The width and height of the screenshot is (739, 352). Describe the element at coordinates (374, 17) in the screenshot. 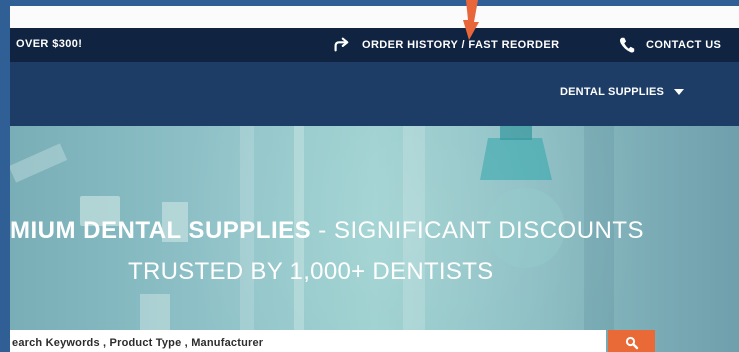

I see `browser-strip` at that location.